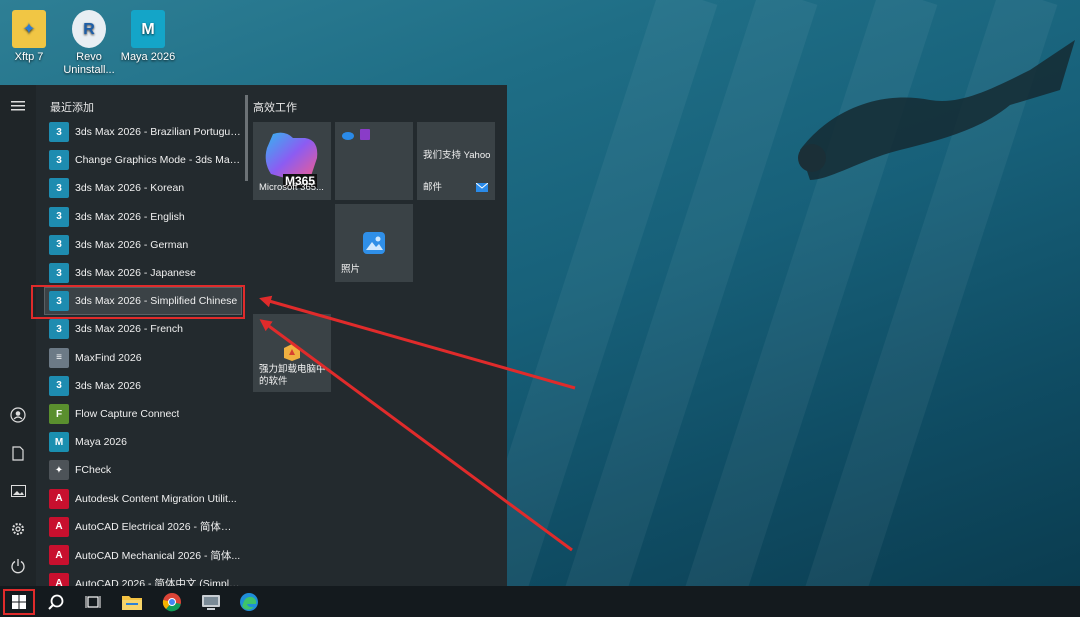 Image resolution: width=1080 pixels, height=617 pixels. I want to click on user-icon, so click(18, 415).